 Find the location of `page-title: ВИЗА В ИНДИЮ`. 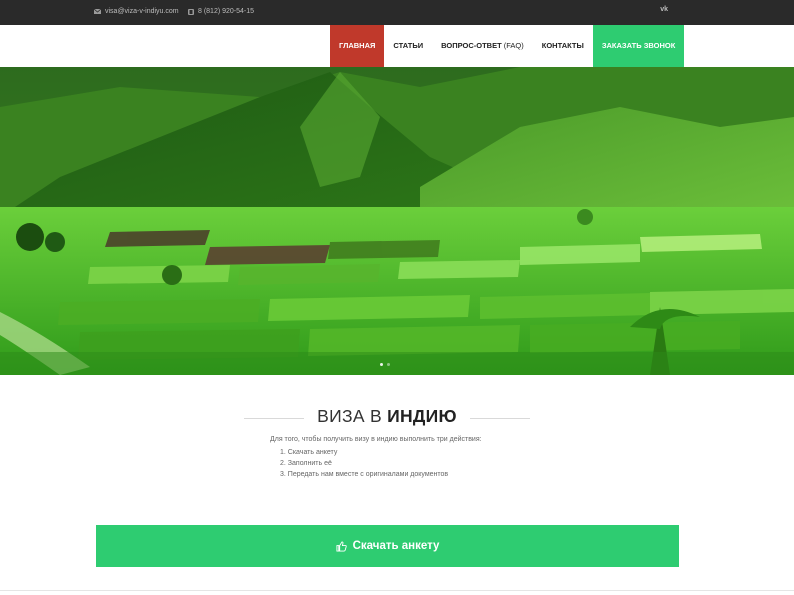

page-title: ВИЗА В ИНДИЮ is located at coordinates (387, 416).